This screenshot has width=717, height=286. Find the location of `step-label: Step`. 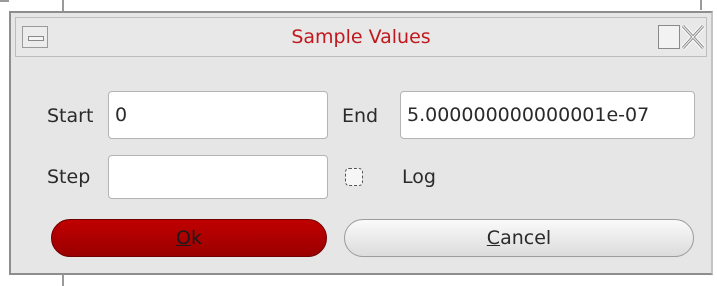

step-label: Step is located at coordinates (69, 177).